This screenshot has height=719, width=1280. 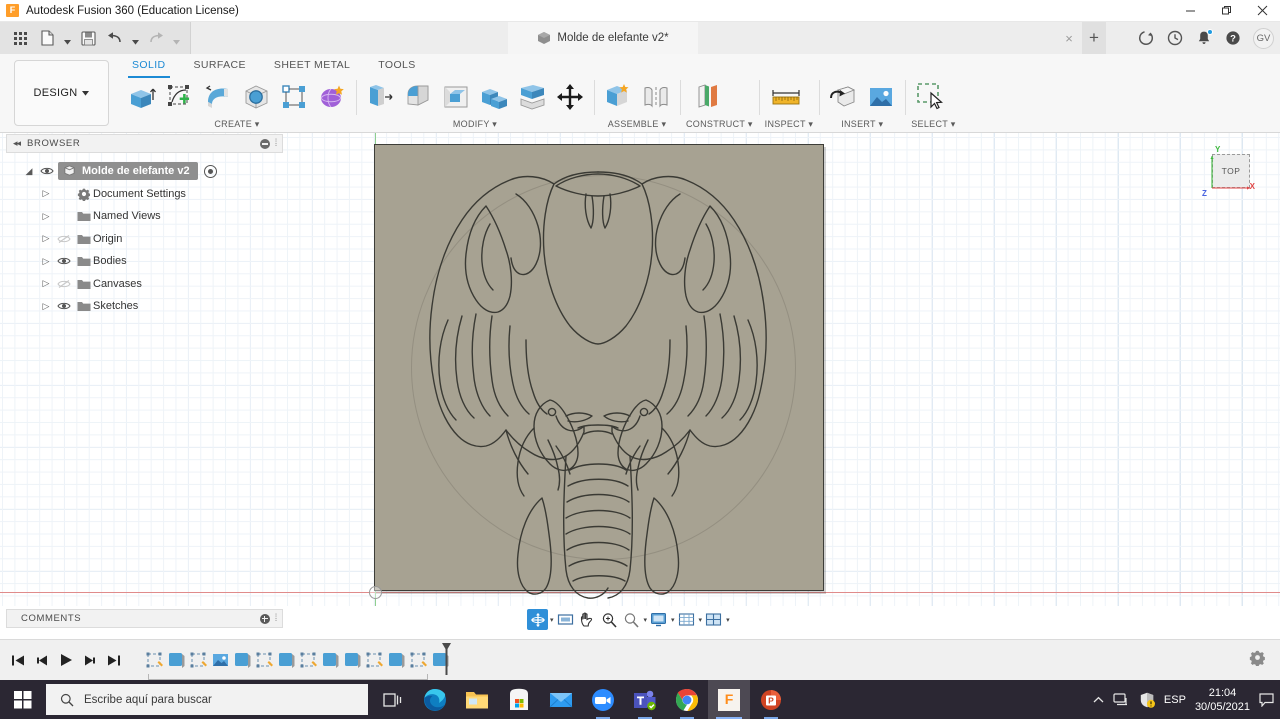 I want to click on step-back-icon, so click(x=42, y=660).